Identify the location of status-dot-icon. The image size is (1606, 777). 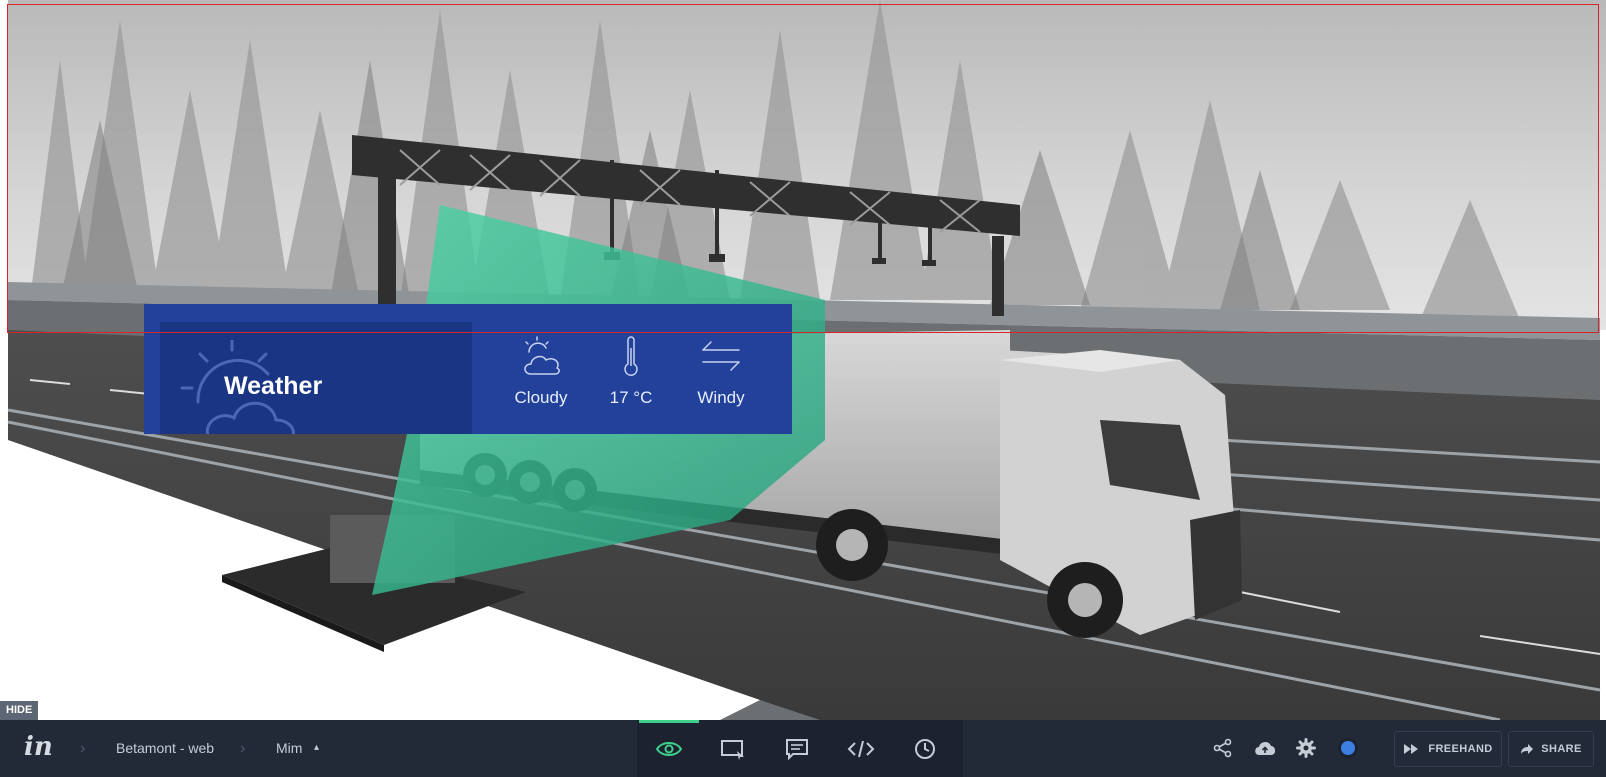
(1348, 748).